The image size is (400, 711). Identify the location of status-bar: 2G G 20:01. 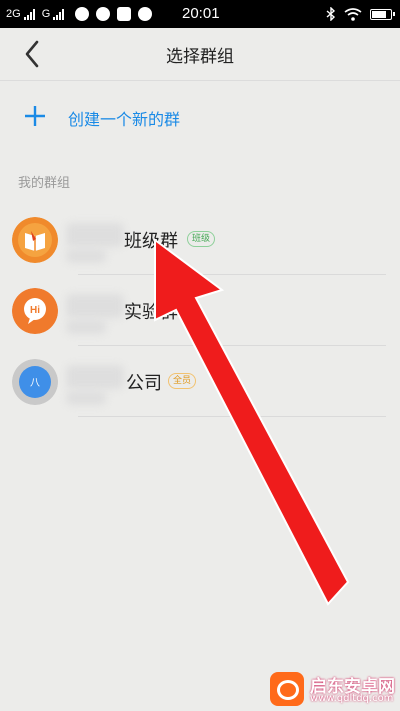
(200, 14).